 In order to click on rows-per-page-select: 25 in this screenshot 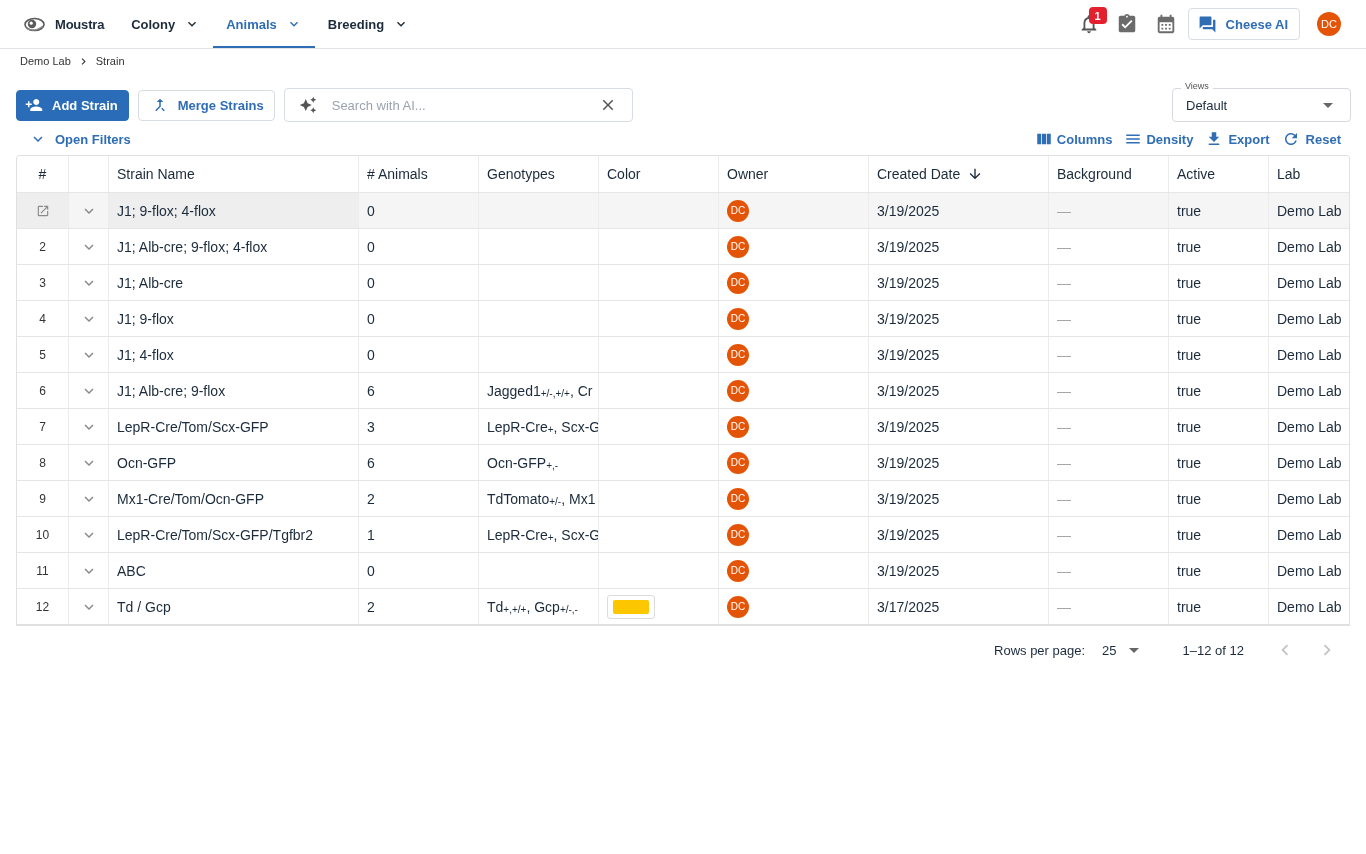, I will do `click(1122, 650)`.